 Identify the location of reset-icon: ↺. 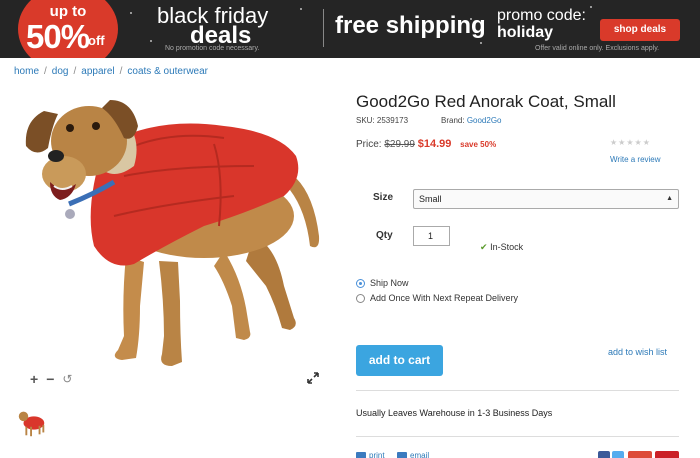
(67, 379).